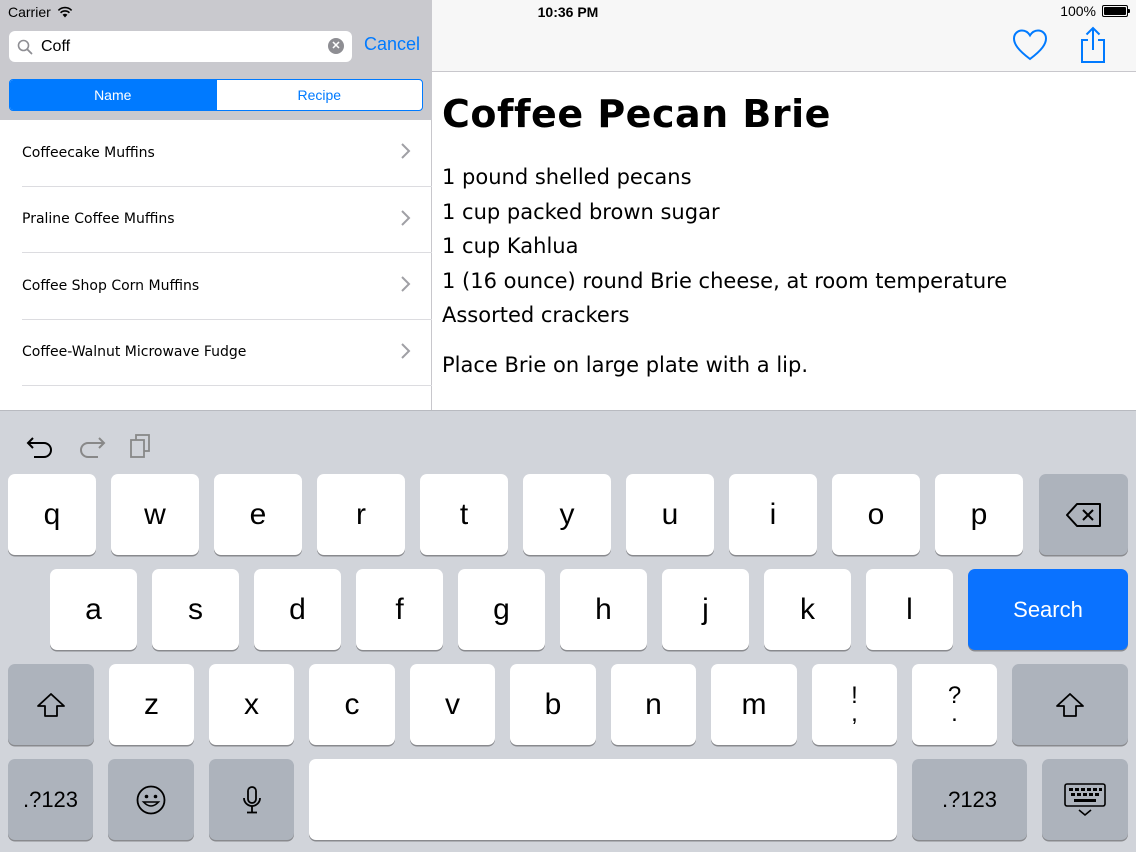 The image size is (1136, 852). What do you see at coordinates (361, 514) in the screenshot?
I see `key-r: r` at bounding box center [361, 514].